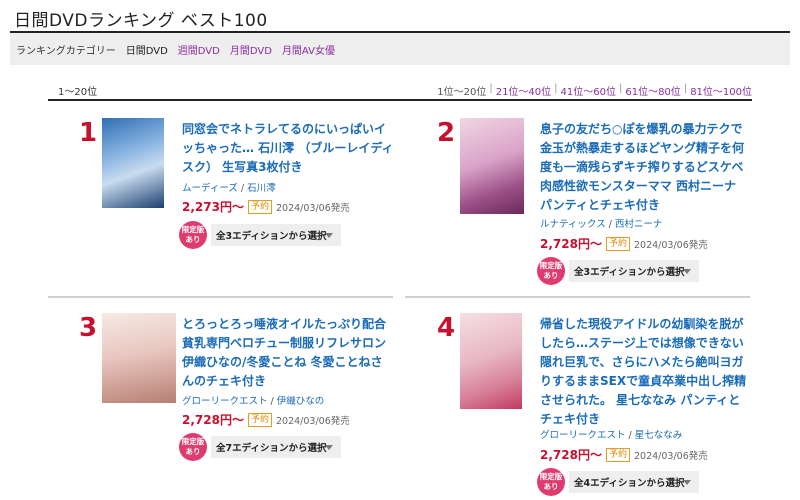  Describe the element at coordinates (271, 448) in the screenshot. I see `edition-select-label: 全7エディションから選択` at that location.